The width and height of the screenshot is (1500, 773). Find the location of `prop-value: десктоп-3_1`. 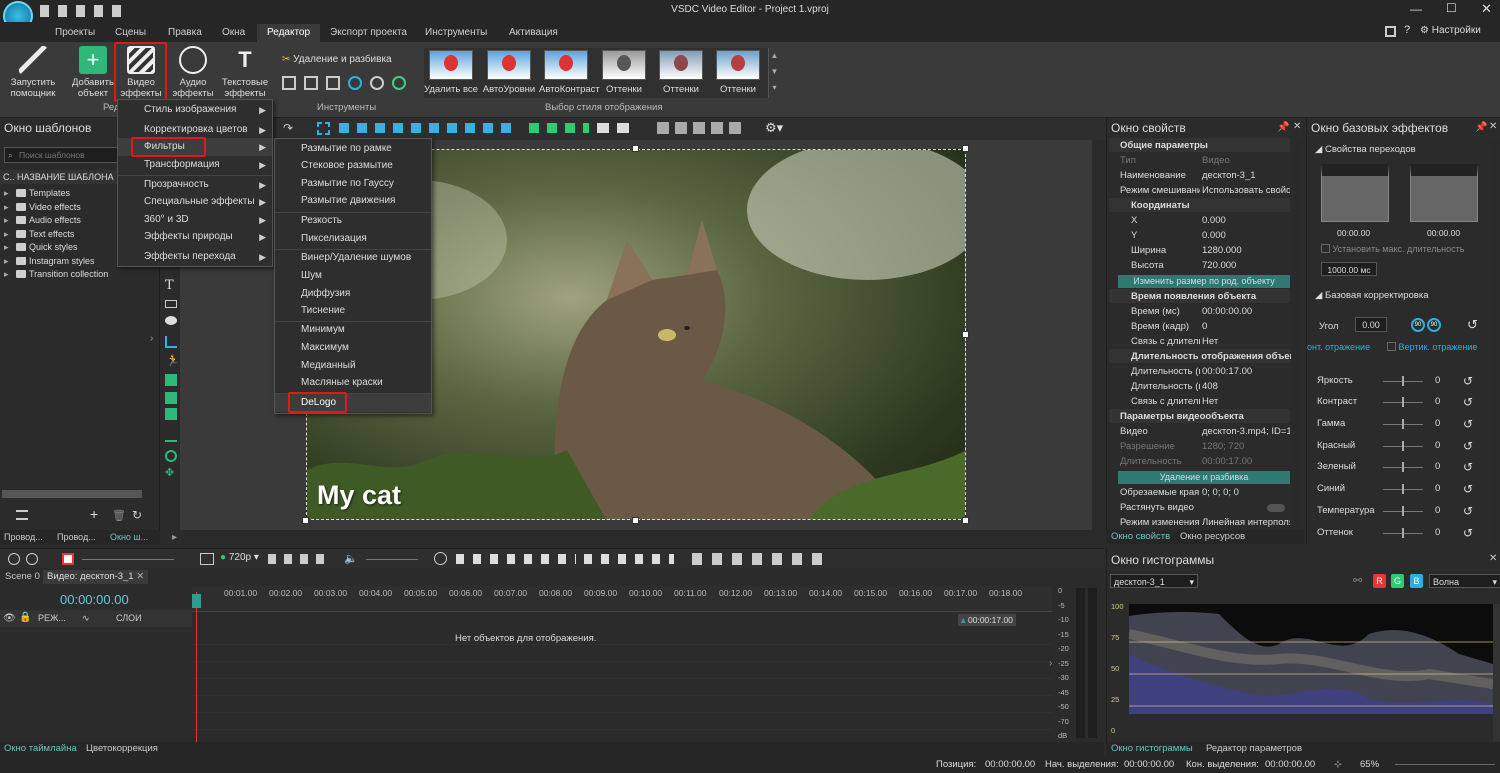

prop-value: десктоп-3_1 is located at coordinates (1245, 175).